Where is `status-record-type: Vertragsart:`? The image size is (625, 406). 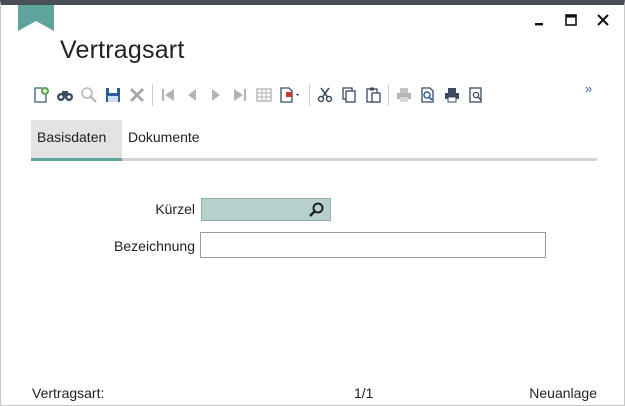
status-record-type: Vertragsart: is located at coordinates (68, 393).